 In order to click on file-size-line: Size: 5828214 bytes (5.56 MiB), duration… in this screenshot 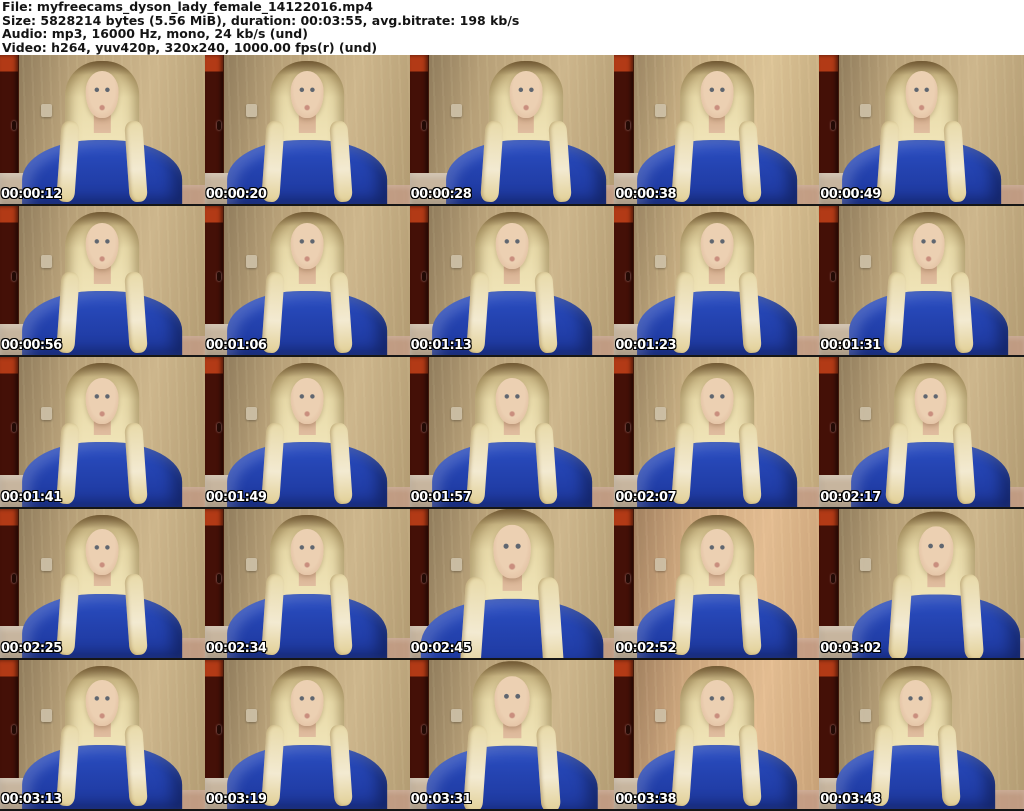, I will do `click(261, 20)`.